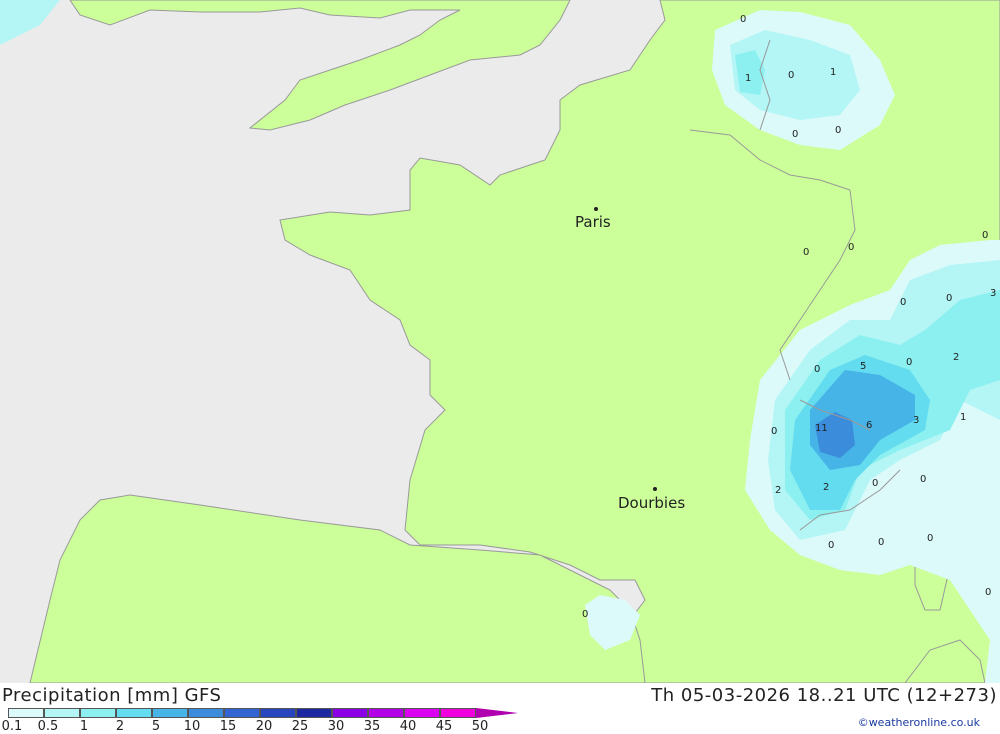 This screenshot has width=1000, height=734. What do you see at coordinates (497, 713) in the screenshot?
I see `legend-arrow` at bounding box center [497, 713].